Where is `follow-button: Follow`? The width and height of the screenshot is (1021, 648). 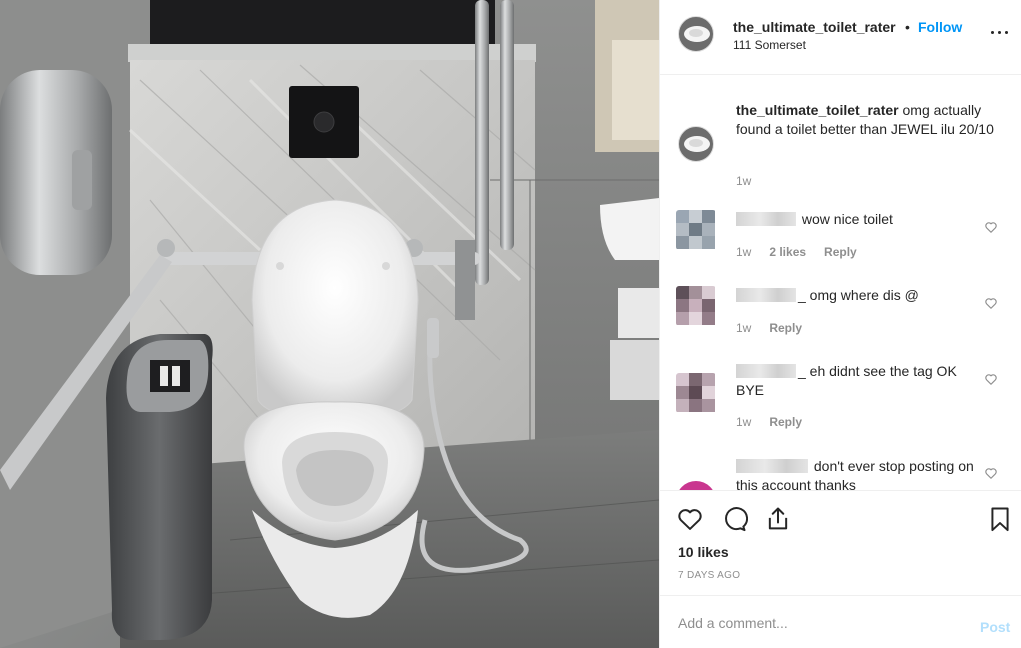
follow-button: Follow is located at coordinates (940, 27).